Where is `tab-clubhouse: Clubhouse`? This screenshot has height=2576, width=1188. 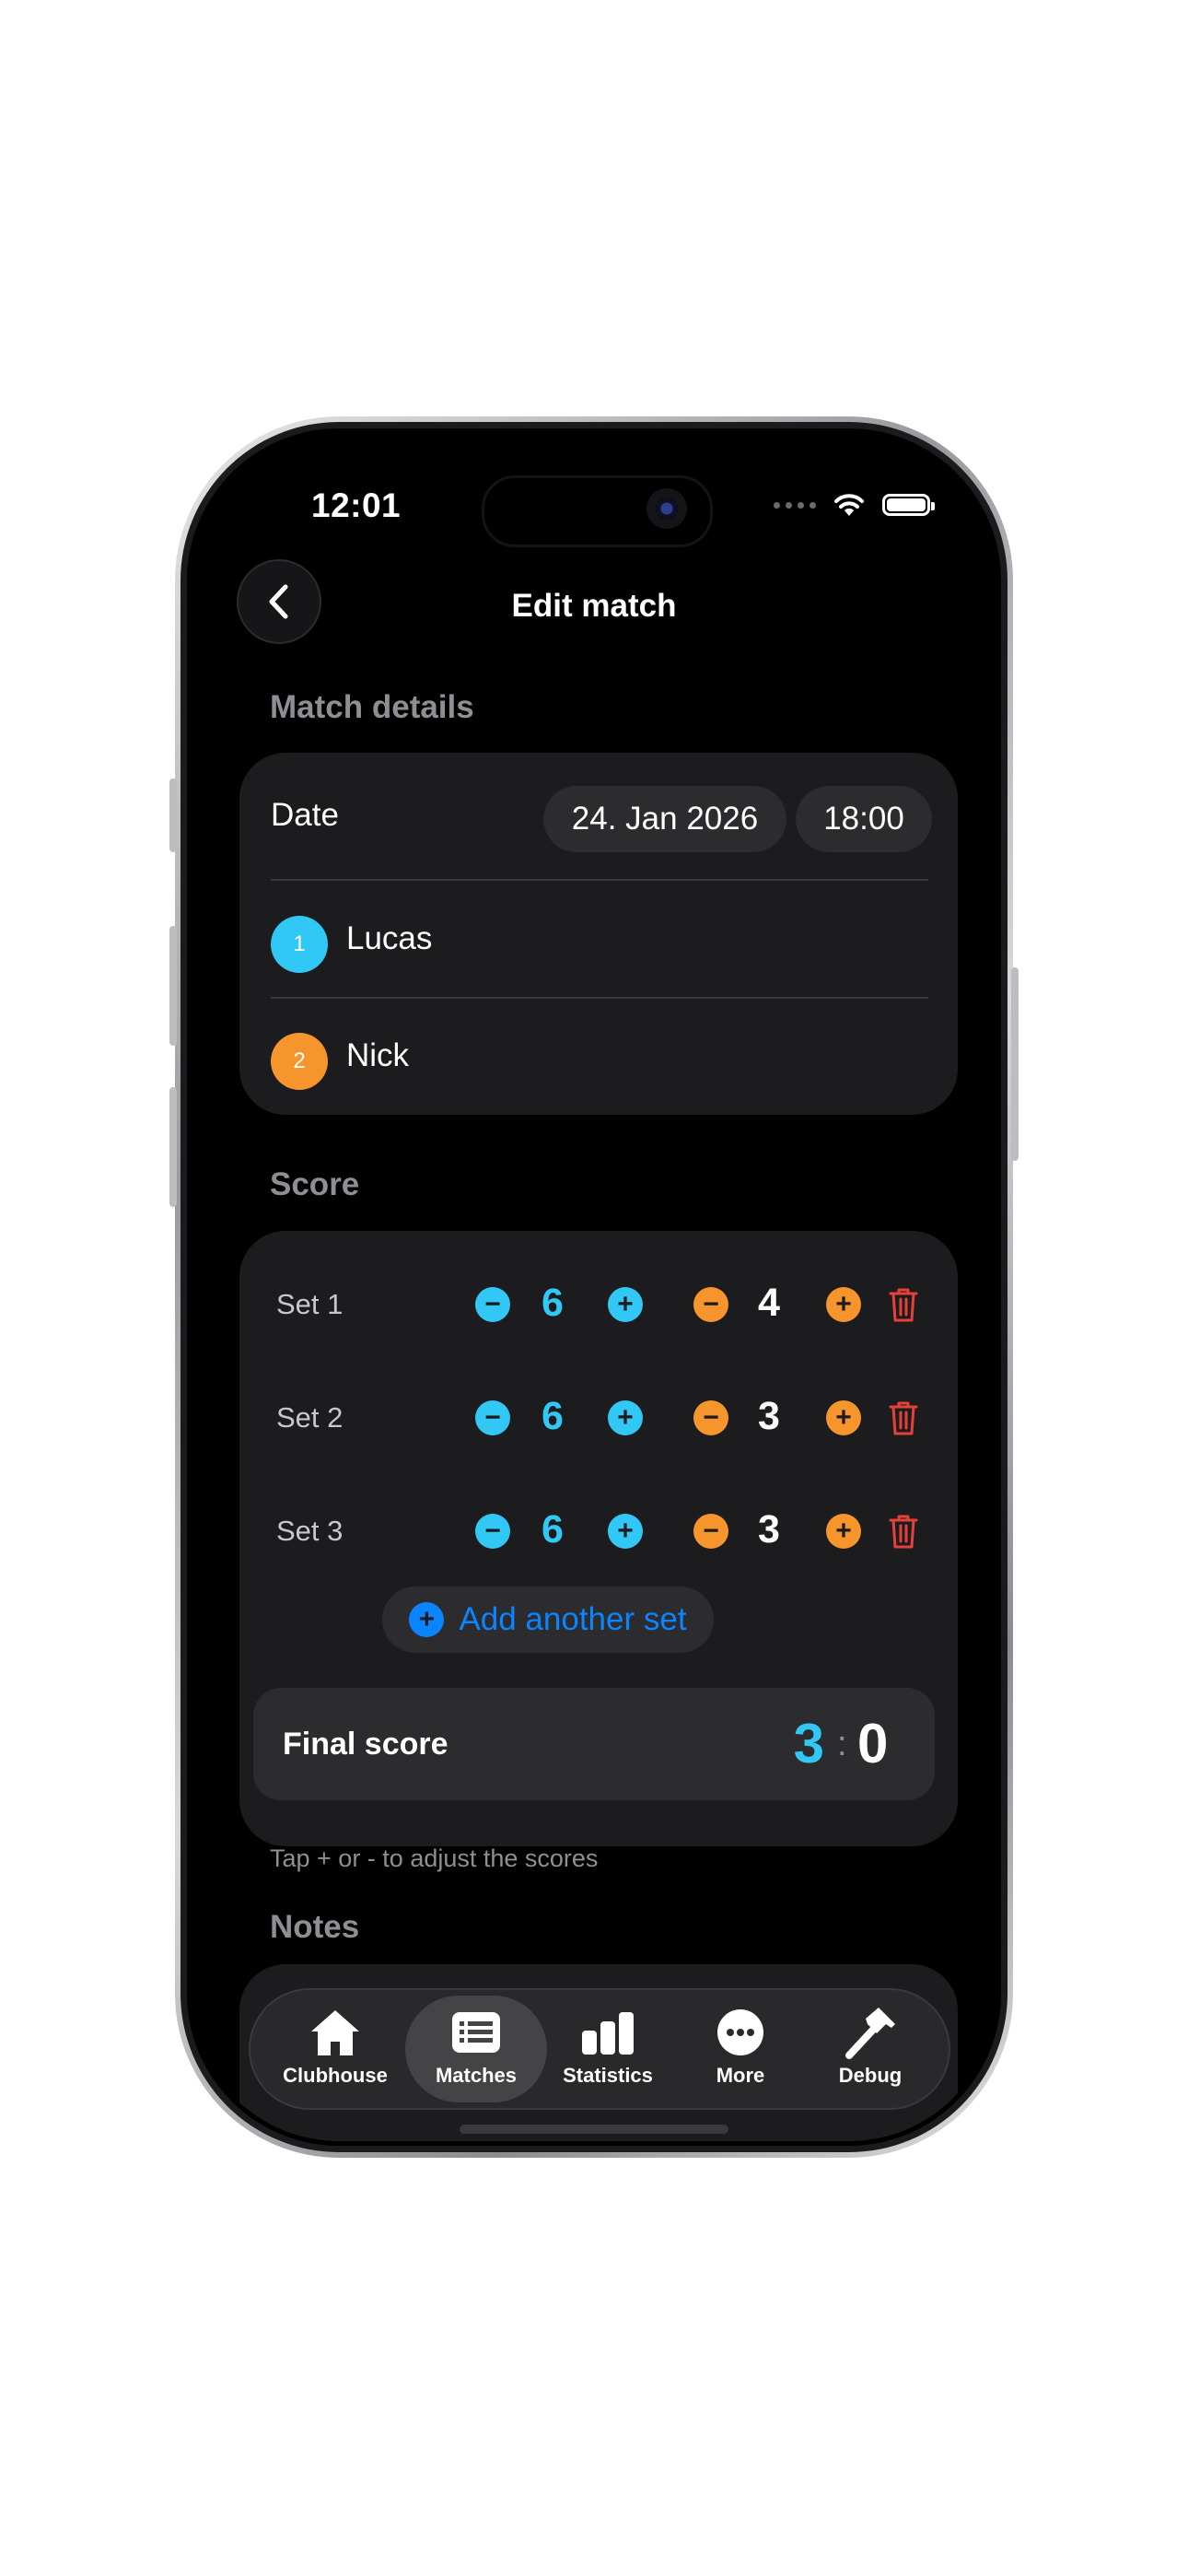 tab-clubhouse: Clubhouse is located at coordinates (335, 2053).